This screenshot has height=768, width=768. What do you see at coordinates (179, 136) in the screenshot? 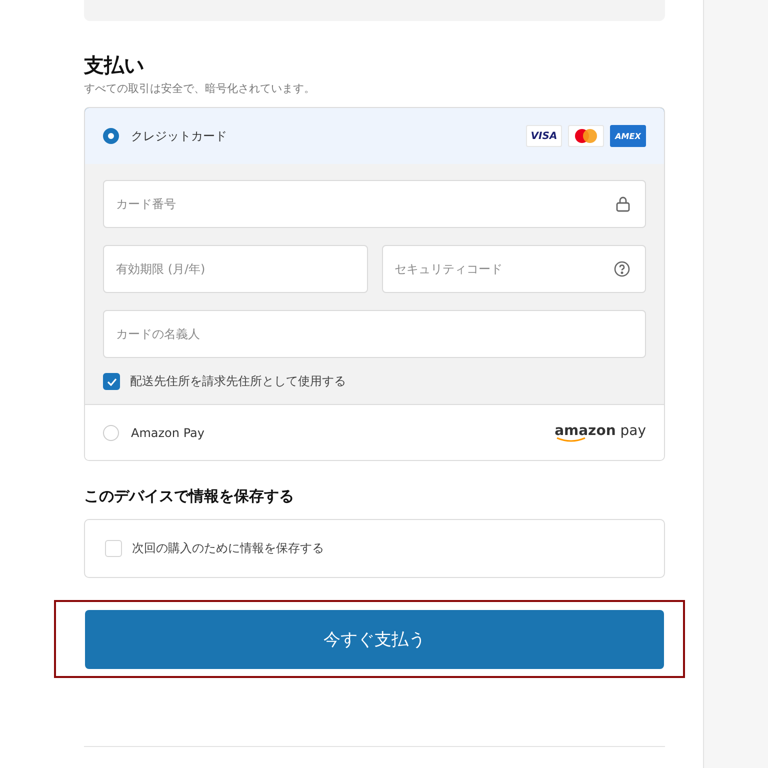
I see `option-label: クレジットカード` at bounding box center [179, 136].